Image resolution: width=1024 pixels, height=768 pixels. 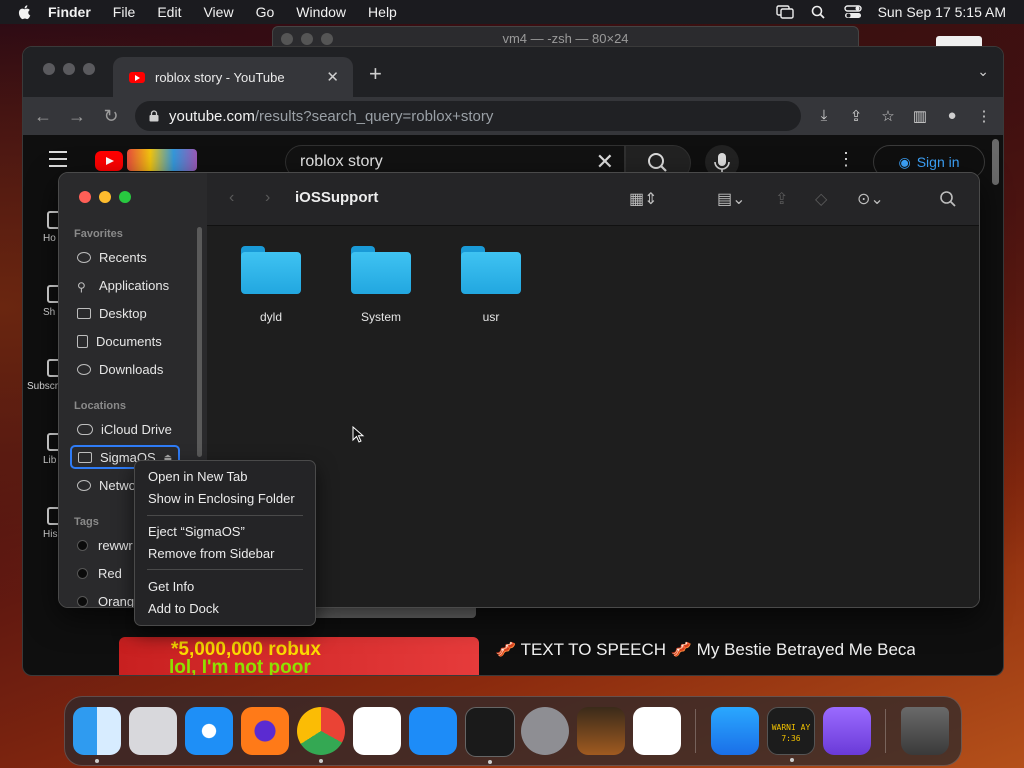 I want to click on sidebar-item-applications: ⚲ Applications, so click(x=123, y=285).